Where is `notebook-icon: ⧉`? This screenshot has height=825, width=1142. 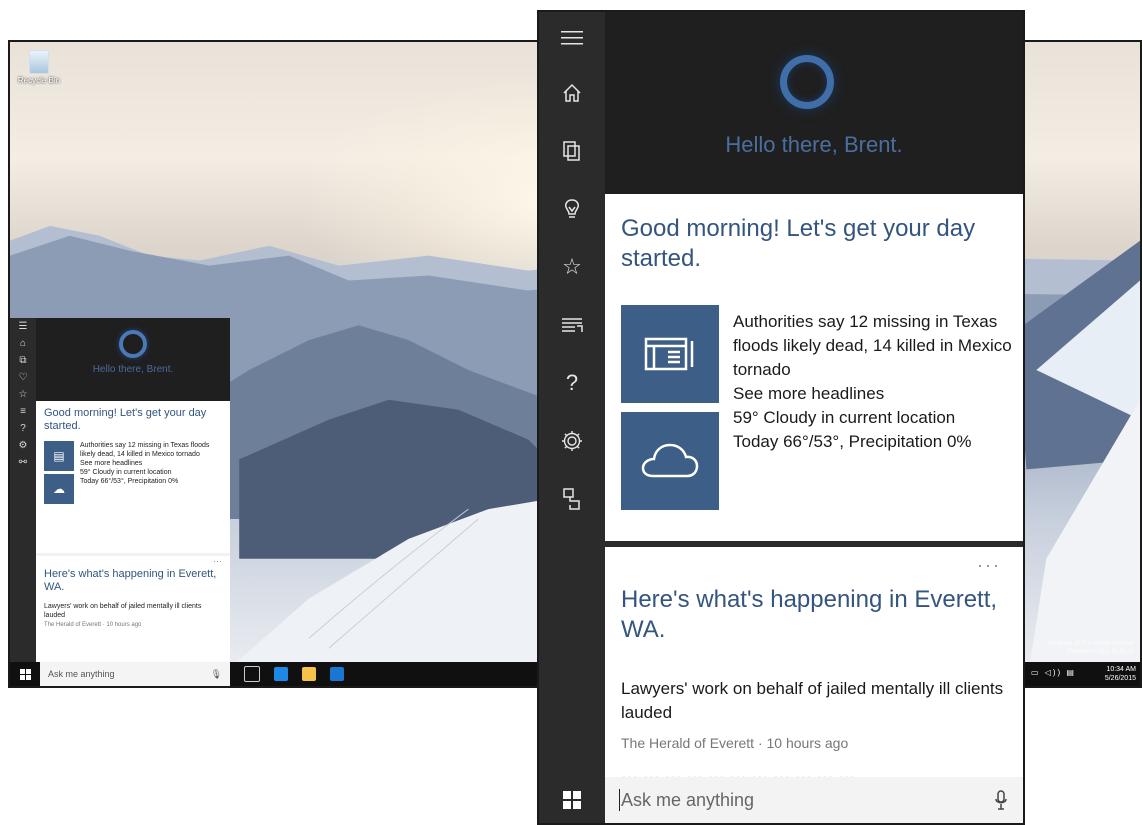 notebook-icon: ⧉ is located at coordinates (23, 360).